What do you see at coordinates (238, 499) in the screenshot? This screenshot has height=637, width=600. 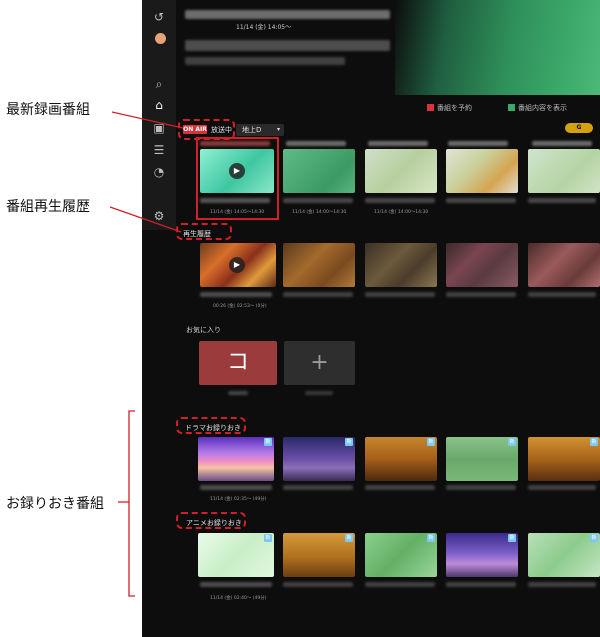 I see `drama-caption: 11/14 (金) 02:35〜 (49分)` at bounding box center [238, 499].